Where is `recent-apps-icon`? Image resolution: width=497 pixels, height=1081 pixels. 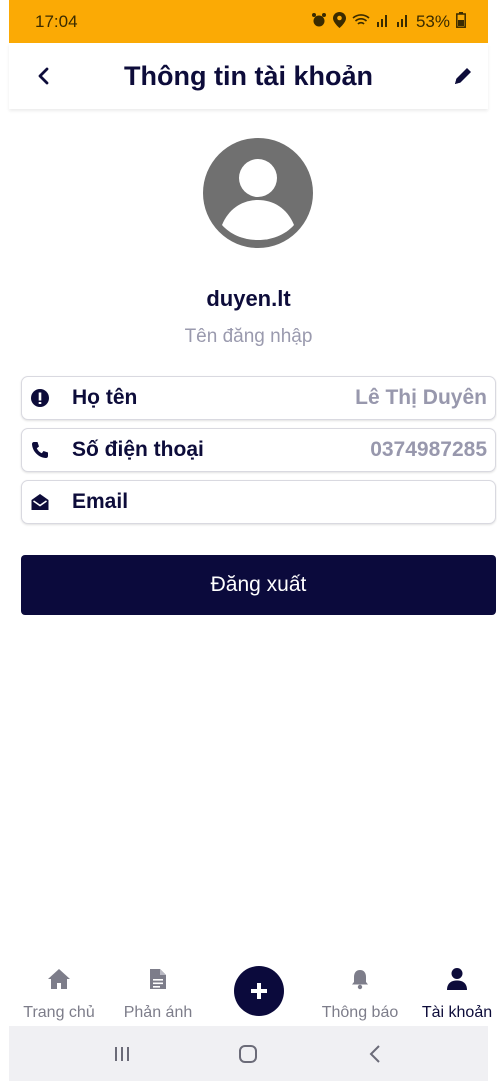
recent-apps-icon is located at coordinates (122, 1053).